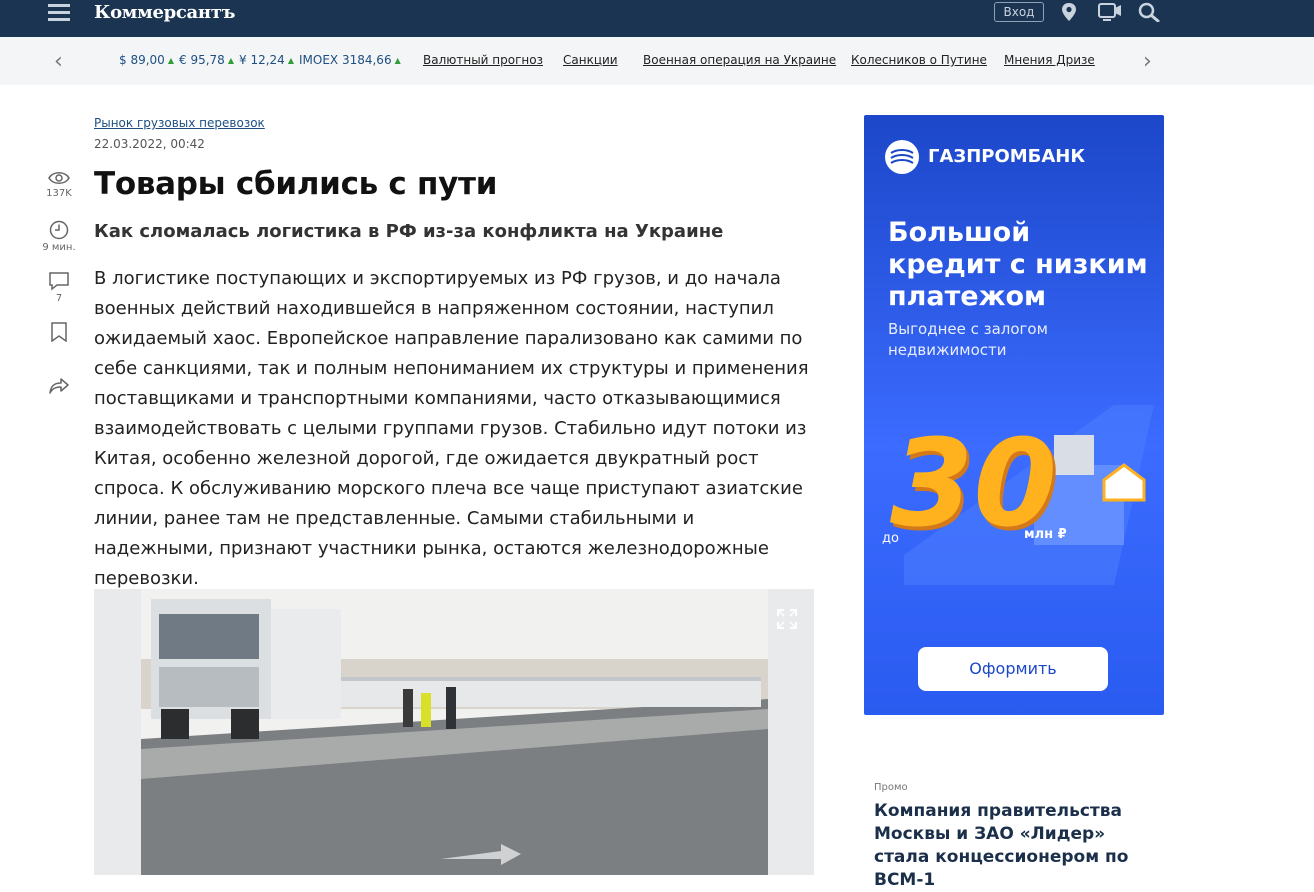  What do you see at coordinates (1069, 14) in the screenshot?
I see `location-icon` at bounding box center [1069, 14].